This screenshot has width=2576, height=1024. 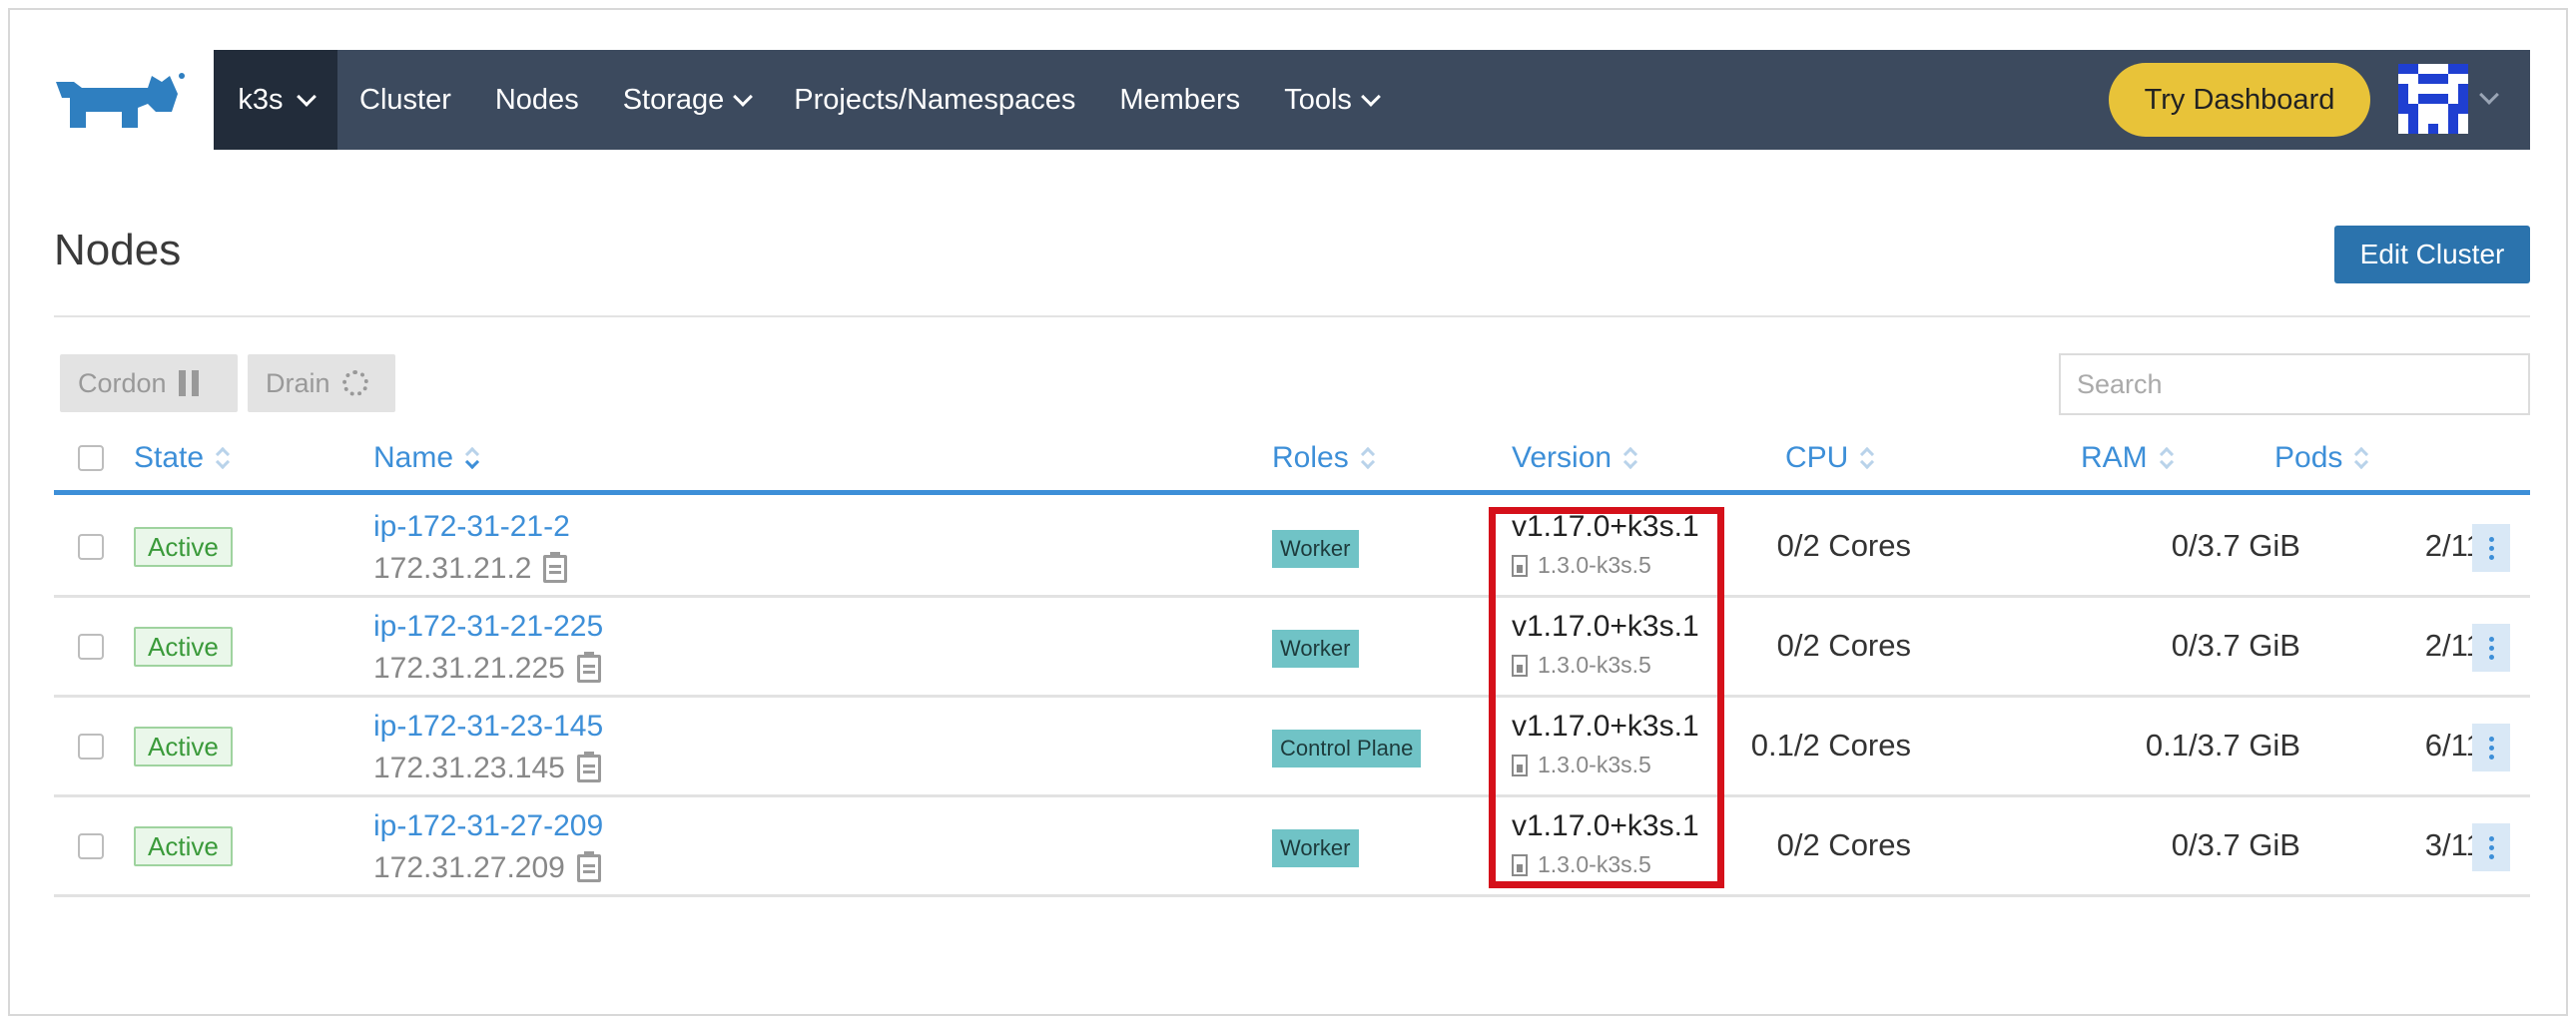 I want to click on header-divider, so click(x=1292, y=316).